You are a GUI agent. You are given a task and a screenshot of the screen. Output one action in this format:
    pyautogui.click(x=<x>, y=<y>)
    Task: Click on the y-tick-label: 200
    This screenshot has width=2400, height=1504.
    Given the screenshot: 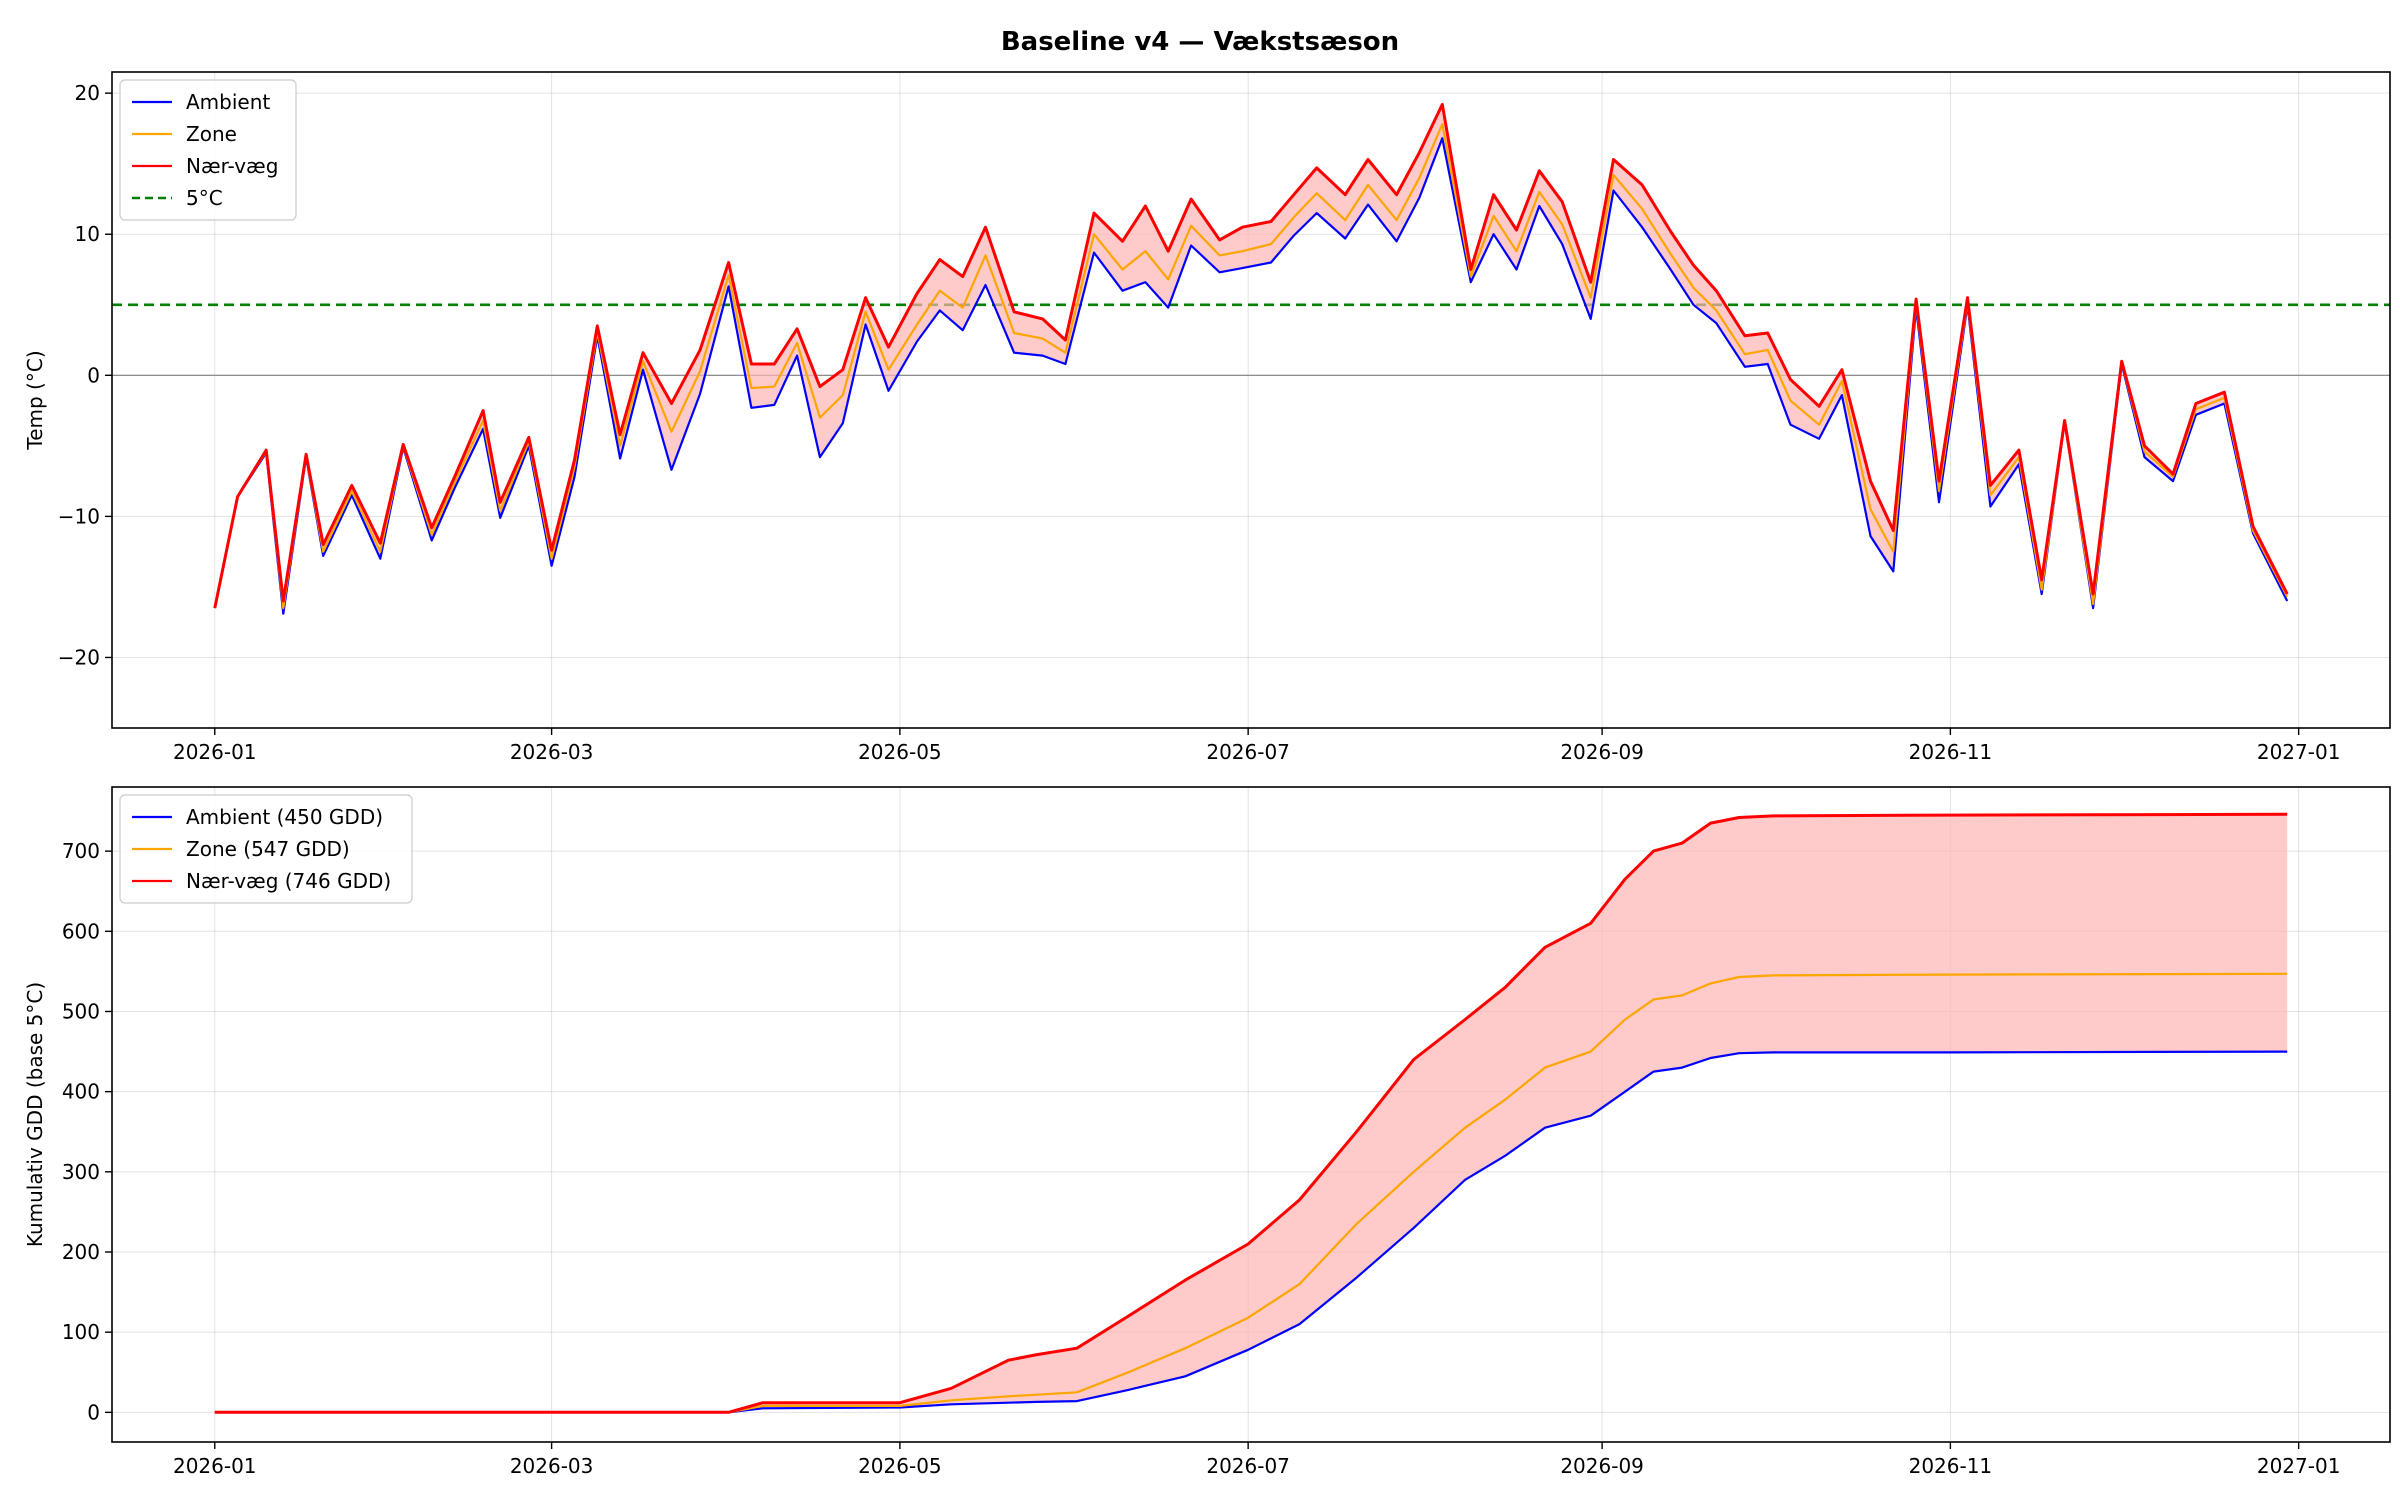 What is the action you would take?
    pyautogui.click(x=81, y=1252)
    